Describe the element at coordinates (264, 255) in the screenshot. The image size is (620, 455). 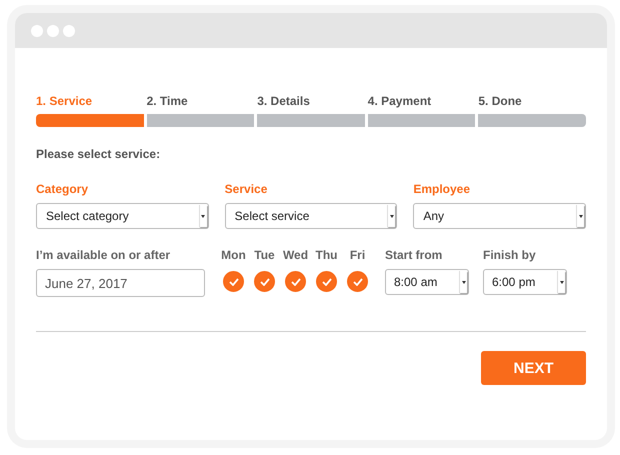
I see `weekday-label: Tue` at that location.